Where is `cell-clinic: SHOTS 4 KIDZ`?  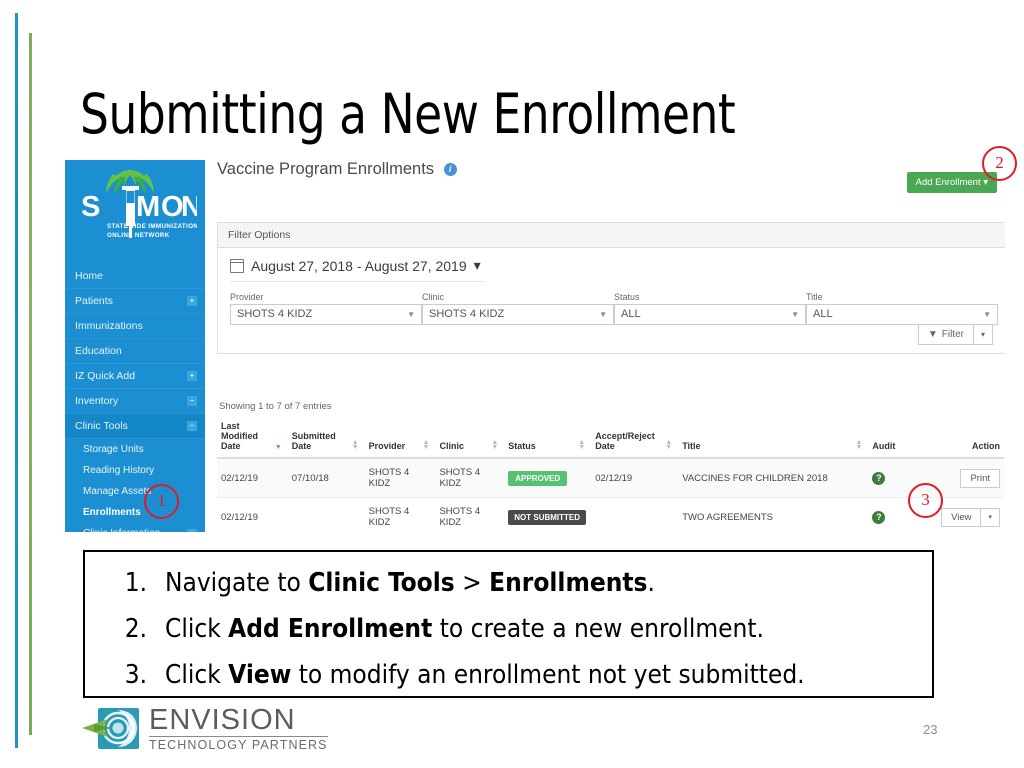
cell-clinic: SHOTS 4 KIDZ is located at coordinates (470, 478).